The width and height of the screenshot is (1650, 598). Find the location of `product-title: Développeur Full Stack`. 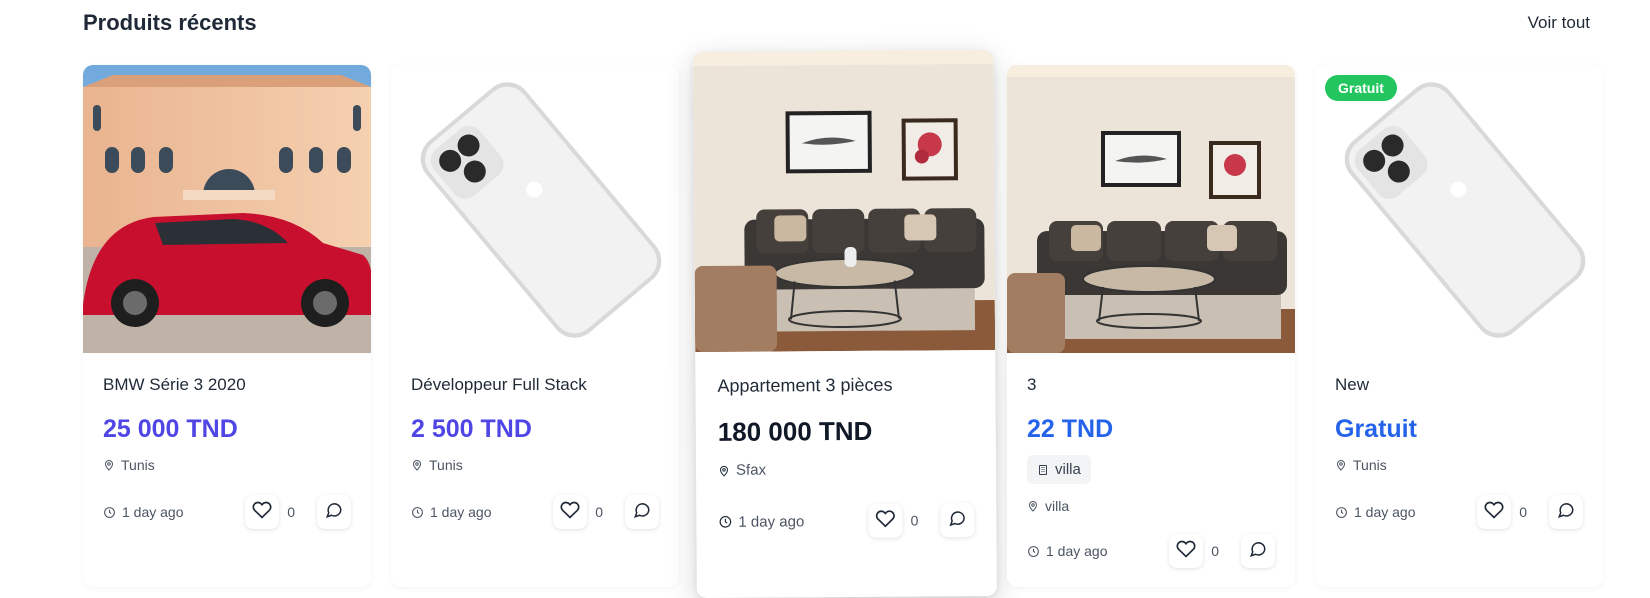

product-title: Développeur Full Stack is located at coordinates (499, 384).